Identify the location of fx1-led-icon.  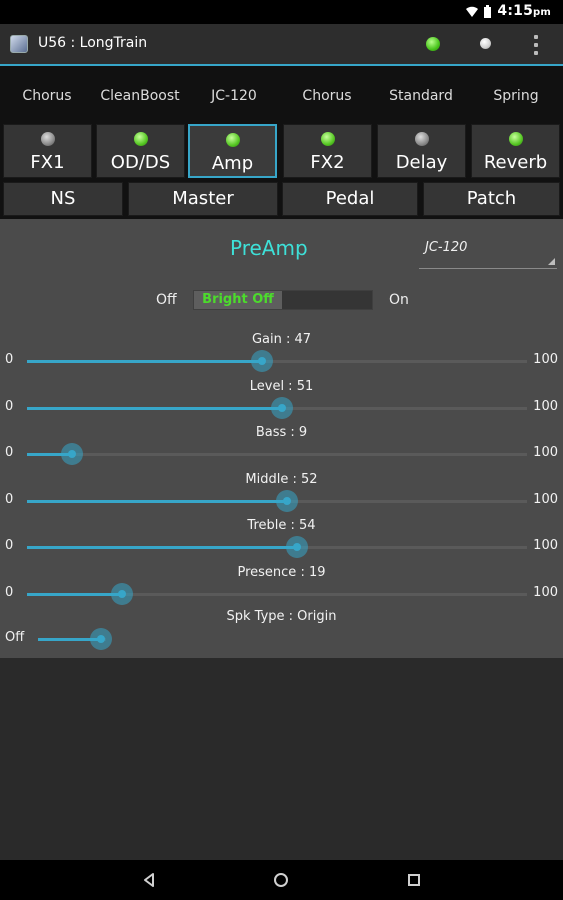
(47, 139).